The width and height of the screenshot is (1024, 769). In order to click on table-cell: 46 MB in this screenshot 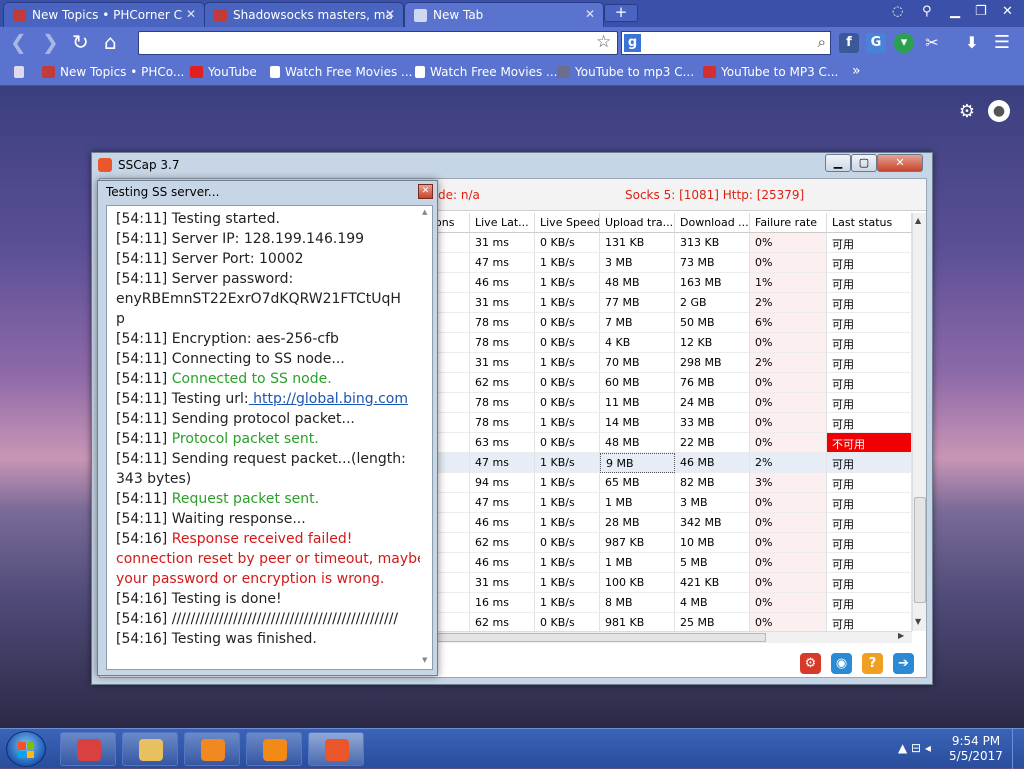, I will do `click(712, 463)`.